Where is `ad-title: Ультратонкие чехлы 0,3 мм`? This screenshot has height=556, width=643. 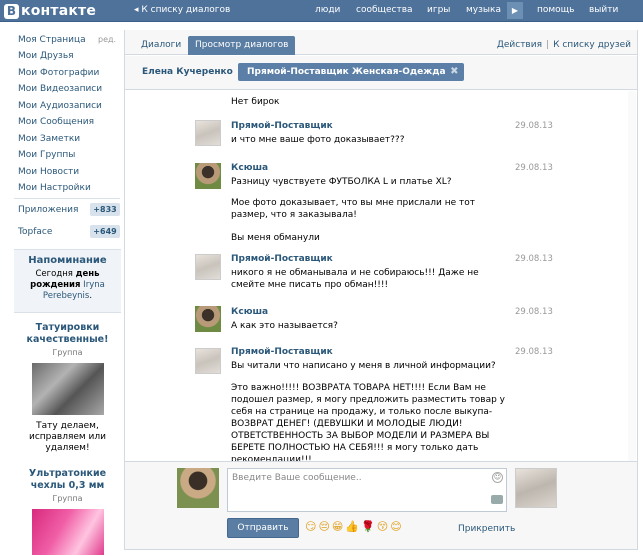
ad-title: Ультратонкие чехлы 0,3 мм is located at coordinates (67, 480).